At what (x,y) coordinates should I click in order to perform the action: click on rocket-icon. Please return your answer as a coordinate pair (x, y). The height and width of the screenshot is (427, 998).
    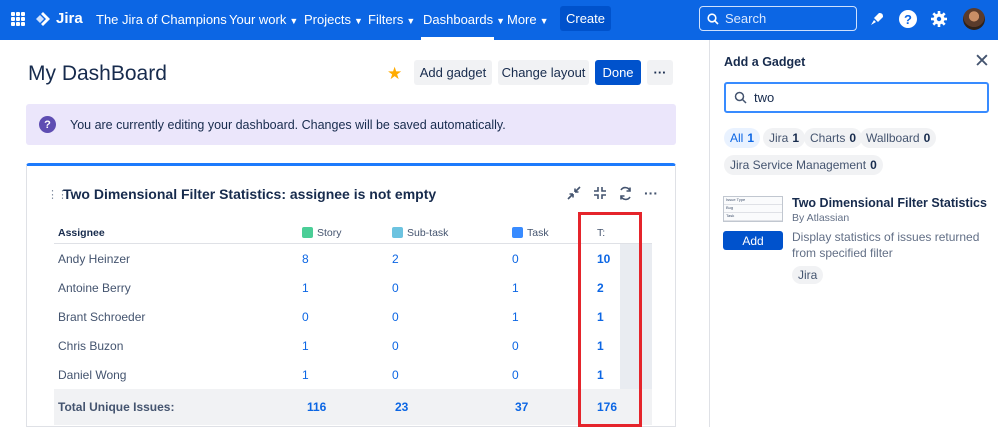
    Looking at the image, I should click on (877, 19).